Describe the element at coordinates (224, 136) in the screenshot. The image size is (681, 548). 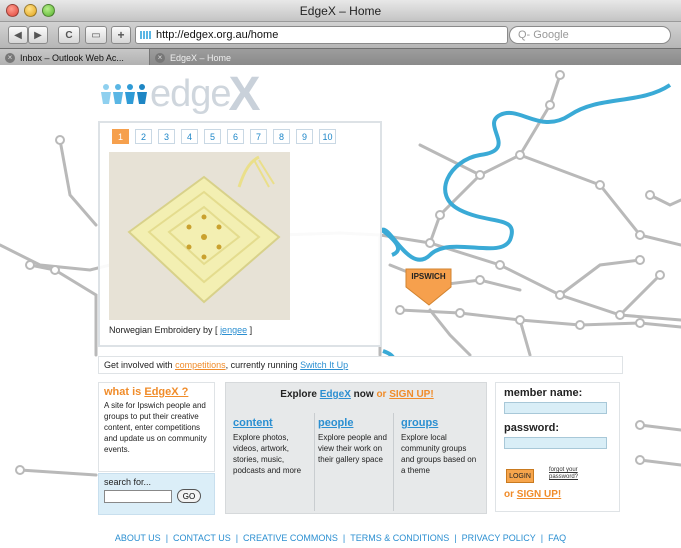
I see `gallery-pager: 1 2 3 4 5 6 7 8 9 10` at that location.